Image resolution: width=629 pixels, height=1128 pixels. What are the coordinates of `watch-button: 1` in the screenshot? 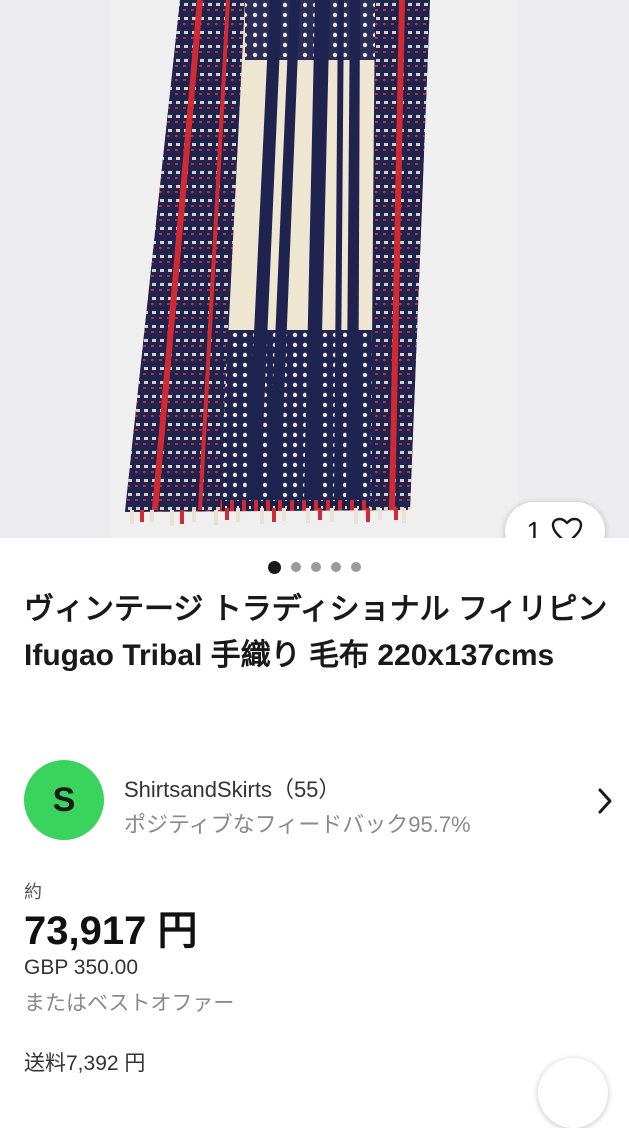 It's located at (555, 520).